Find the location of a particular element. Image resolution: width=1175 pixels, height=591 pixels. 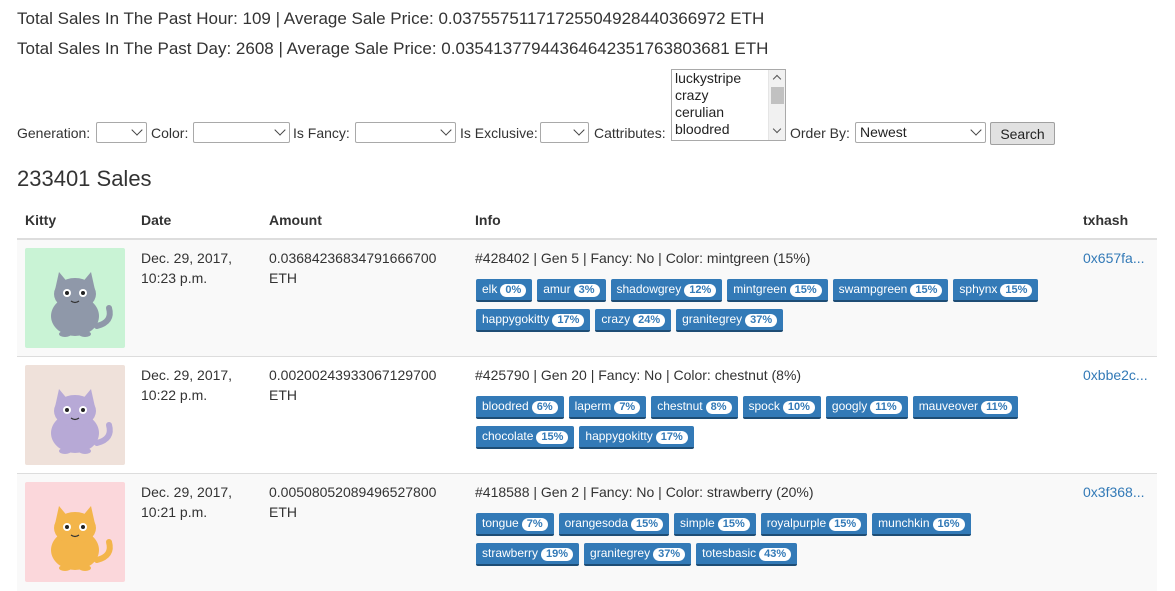

cattribute-tag: laperm 7% is located at coordinates (607, 407).